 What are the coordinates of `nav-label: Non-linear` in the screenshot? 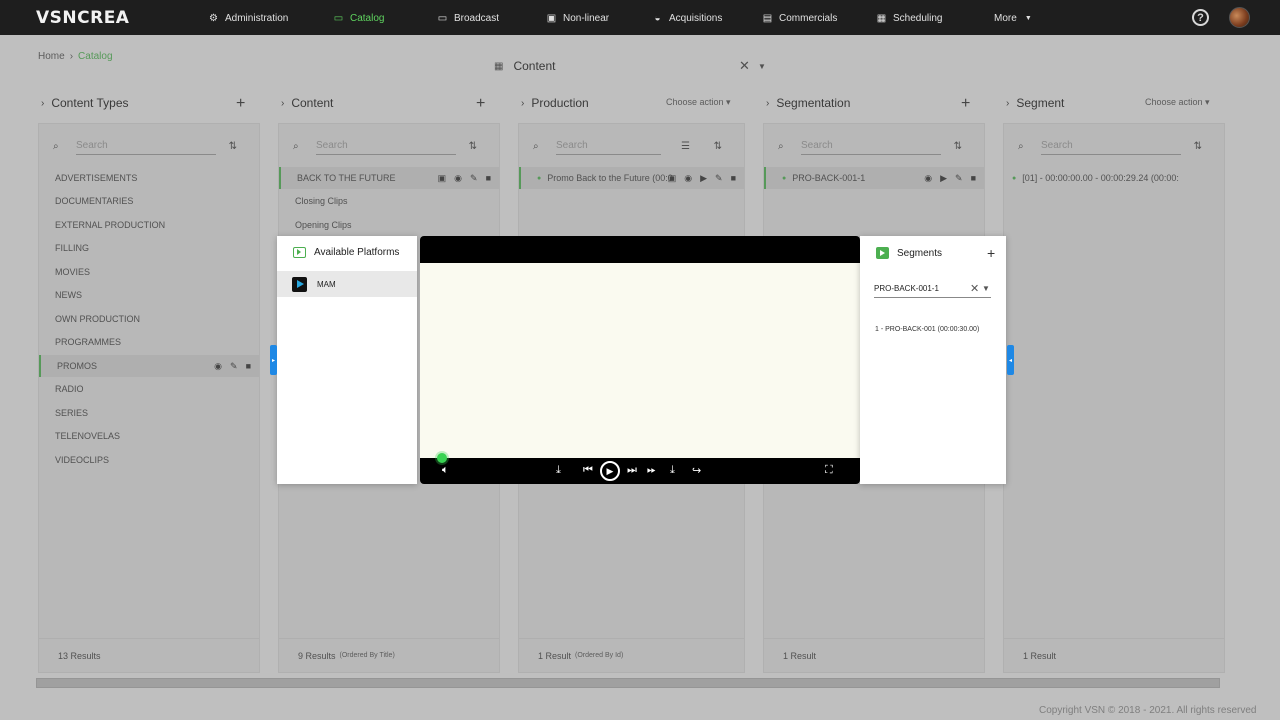 It's located at (586, 18).